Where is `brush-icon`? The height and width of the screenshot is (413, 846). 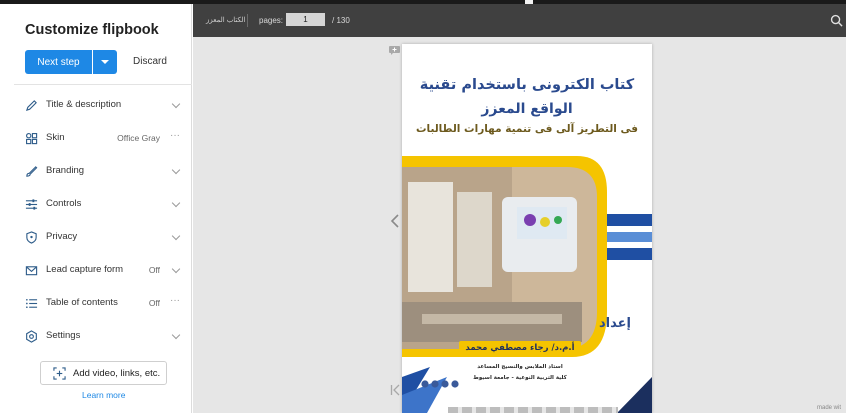
brush-icon is located at coordinates (32, 171).